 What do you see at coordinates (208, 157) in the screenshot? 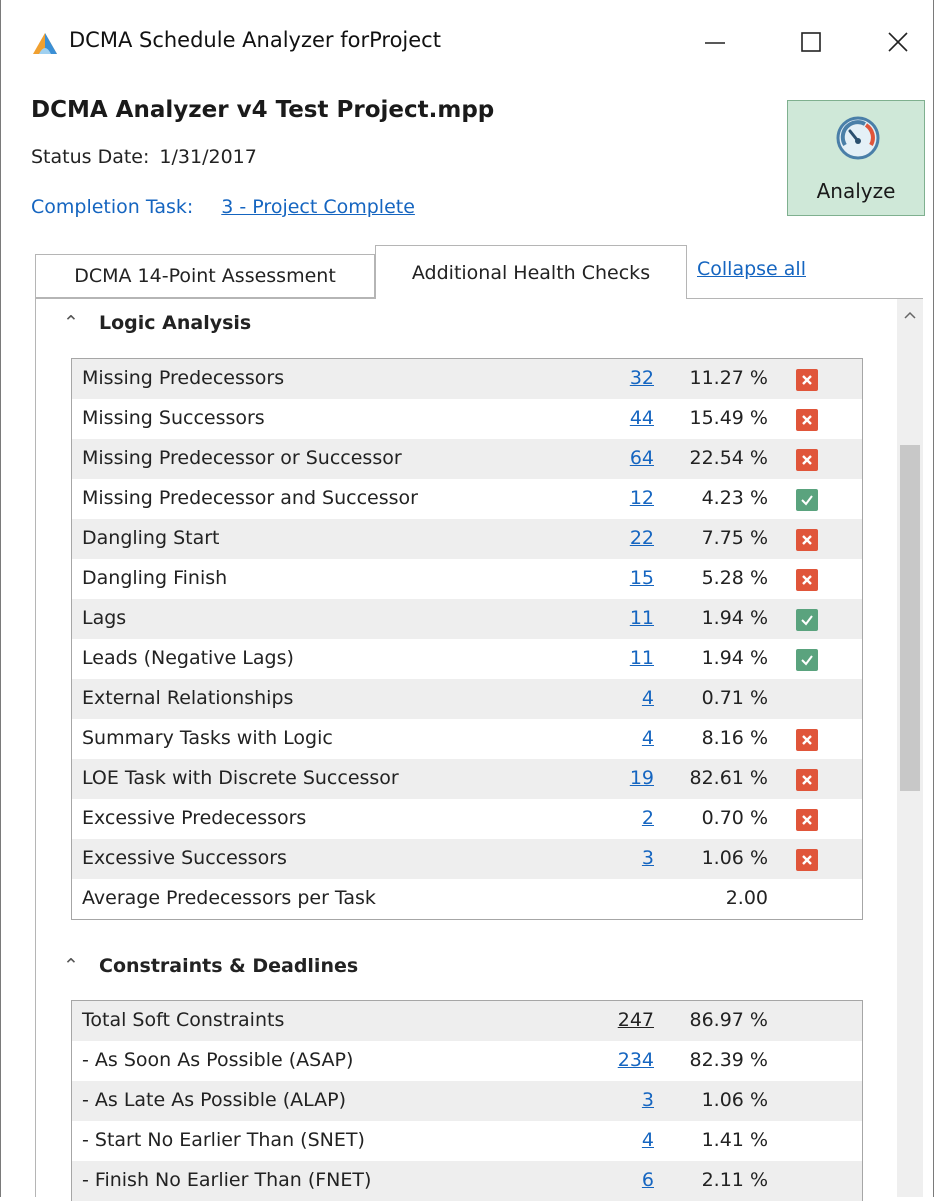
I see `status-date-value: 1/31/2017` at bounding box center [208, 157].